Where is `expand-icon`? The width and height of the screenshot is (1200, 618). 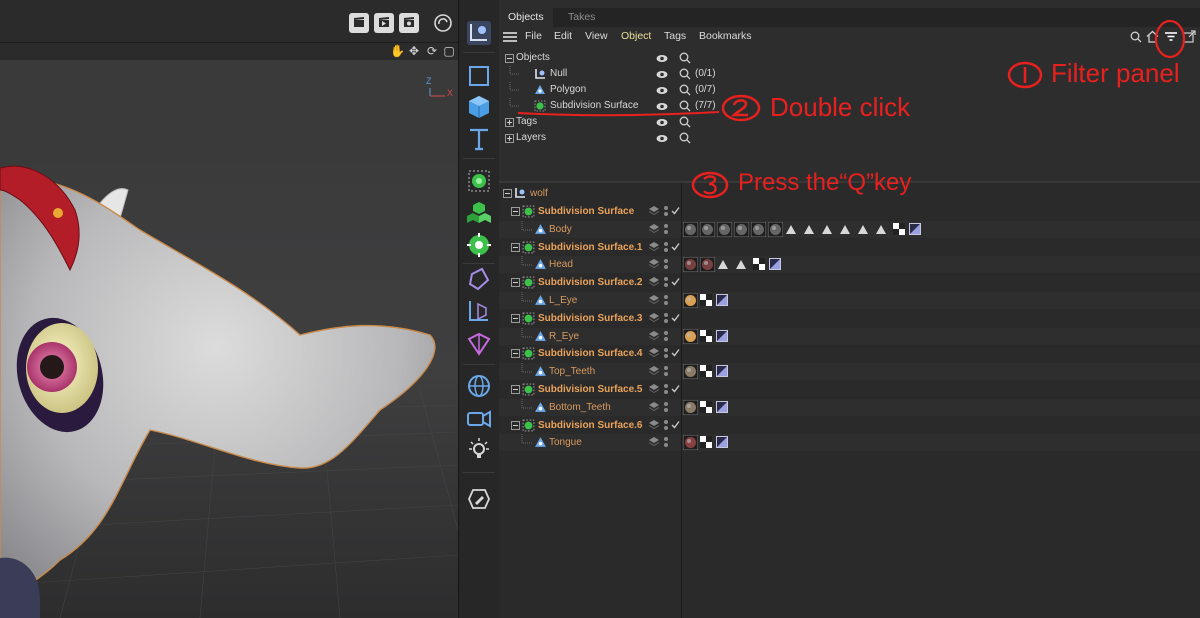
expand-icon is located at coordinates (509, 138).